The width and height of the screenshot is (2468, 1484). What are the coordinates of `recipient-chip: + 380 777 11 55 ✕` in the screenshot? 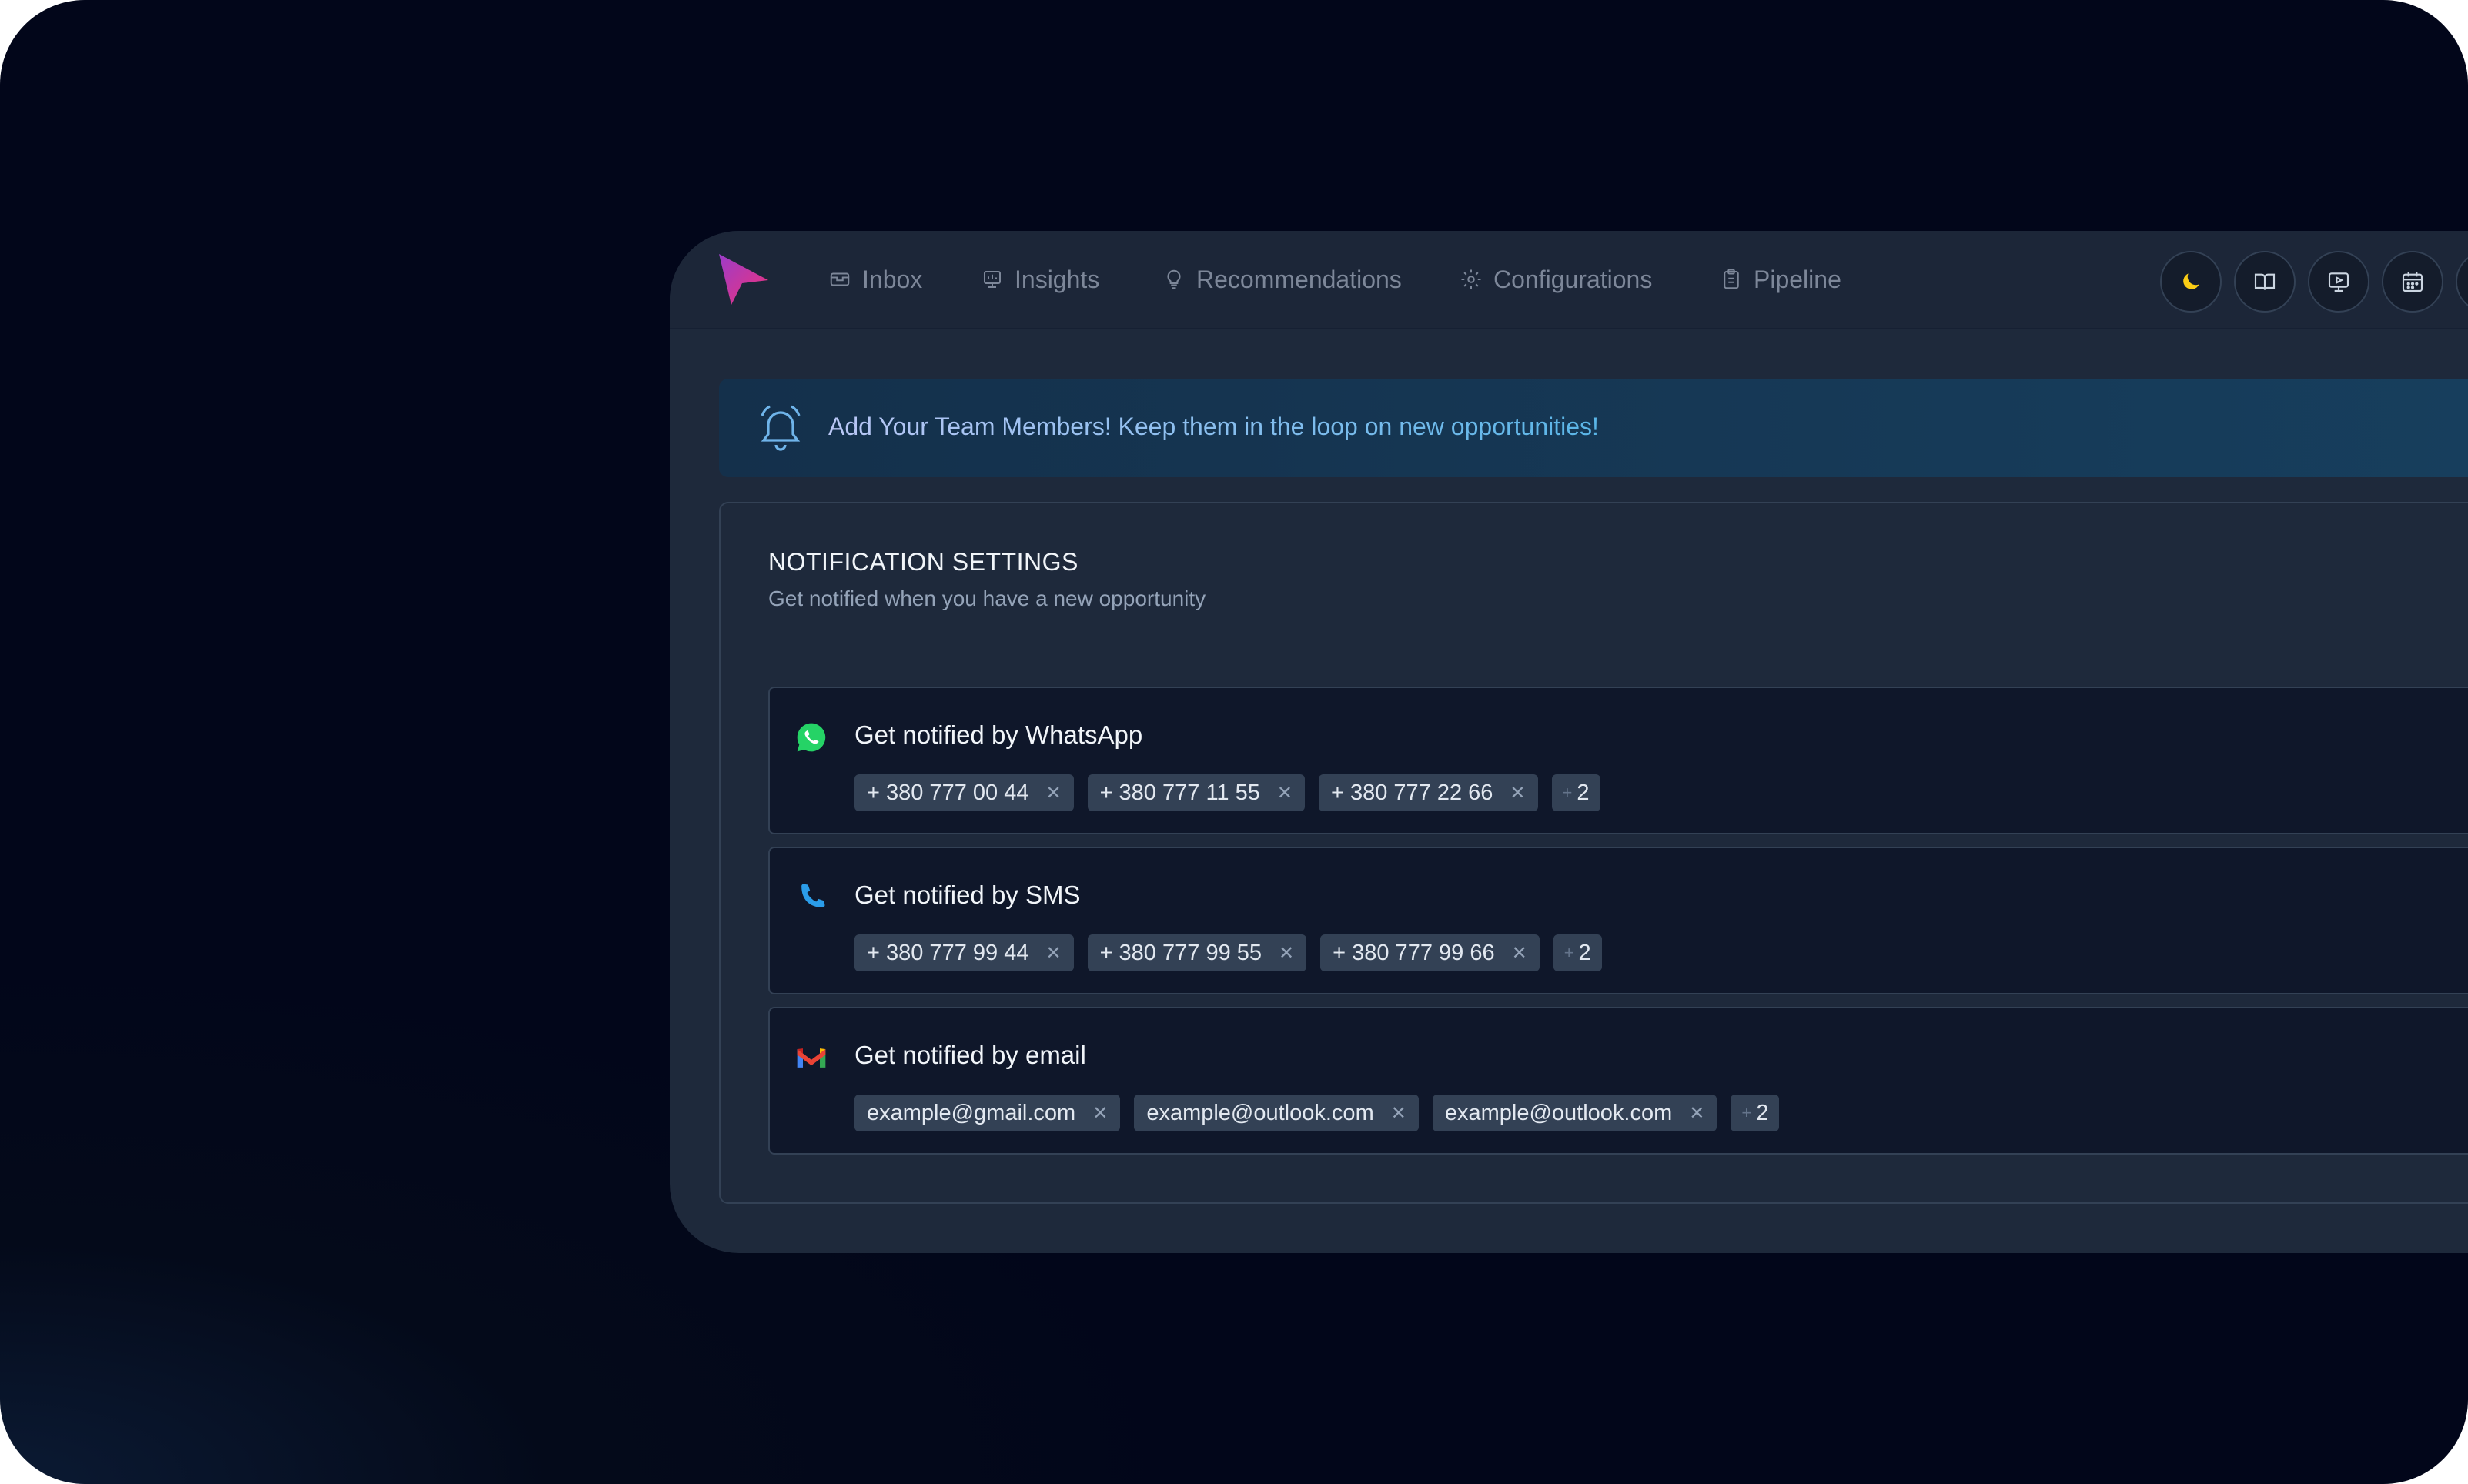 It's located at (1196, 793).